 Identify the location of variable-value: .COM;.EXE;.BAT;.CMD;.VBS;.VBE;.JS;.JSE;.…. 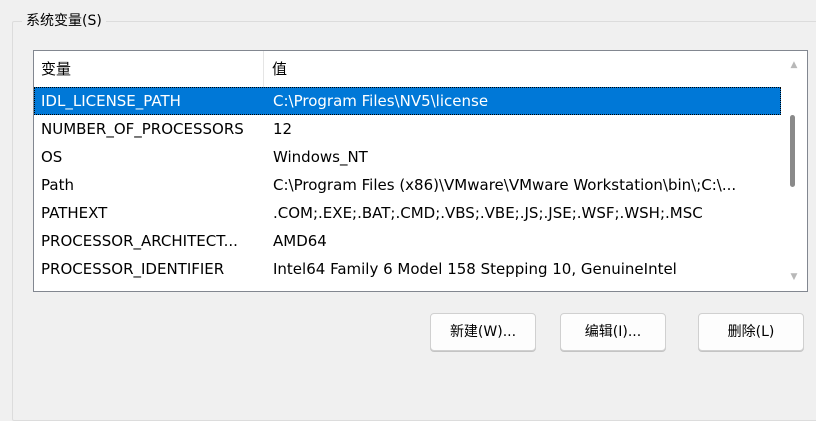
(488, 213).